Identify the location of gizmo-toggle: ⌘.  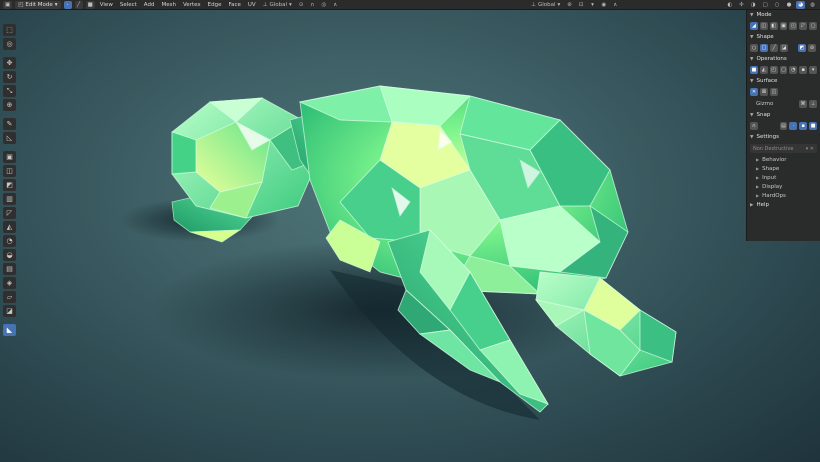
(803, 104).